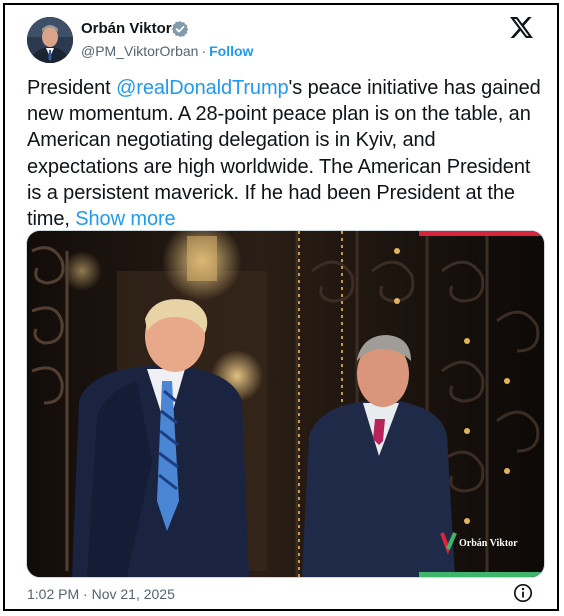  What do you see at coordinates (231, 51) in the screenshot?
I see `follow-link: Follow` at bounding box center [231, 51].